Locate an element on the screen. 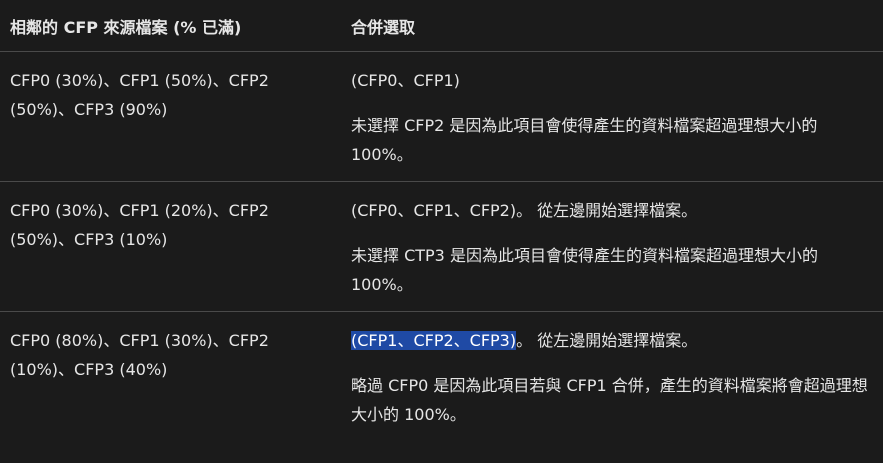  selection-text: (CFP1、CFP2、CFP3)。 從左邊開始選擇檔案。 is located at coordinates (612, 340).